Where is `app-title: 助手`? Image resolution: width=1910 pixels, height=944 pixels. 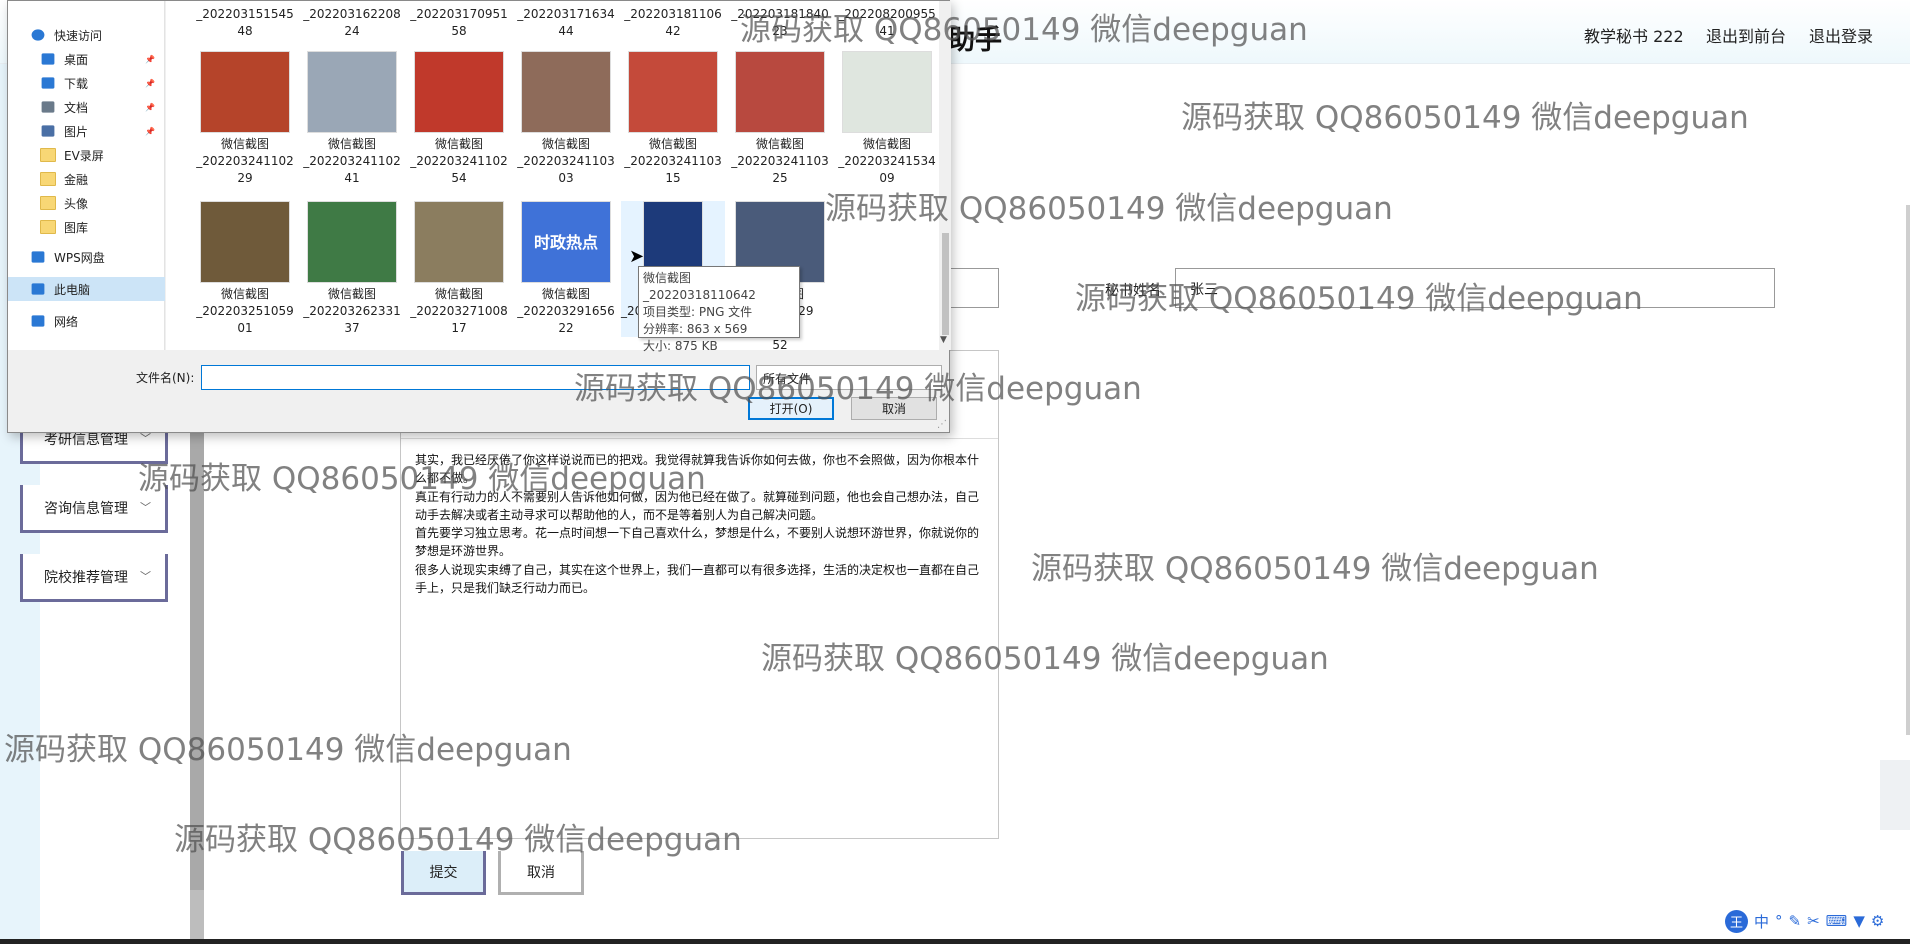
app-title: 助手 is located at coordinates (975, 40).